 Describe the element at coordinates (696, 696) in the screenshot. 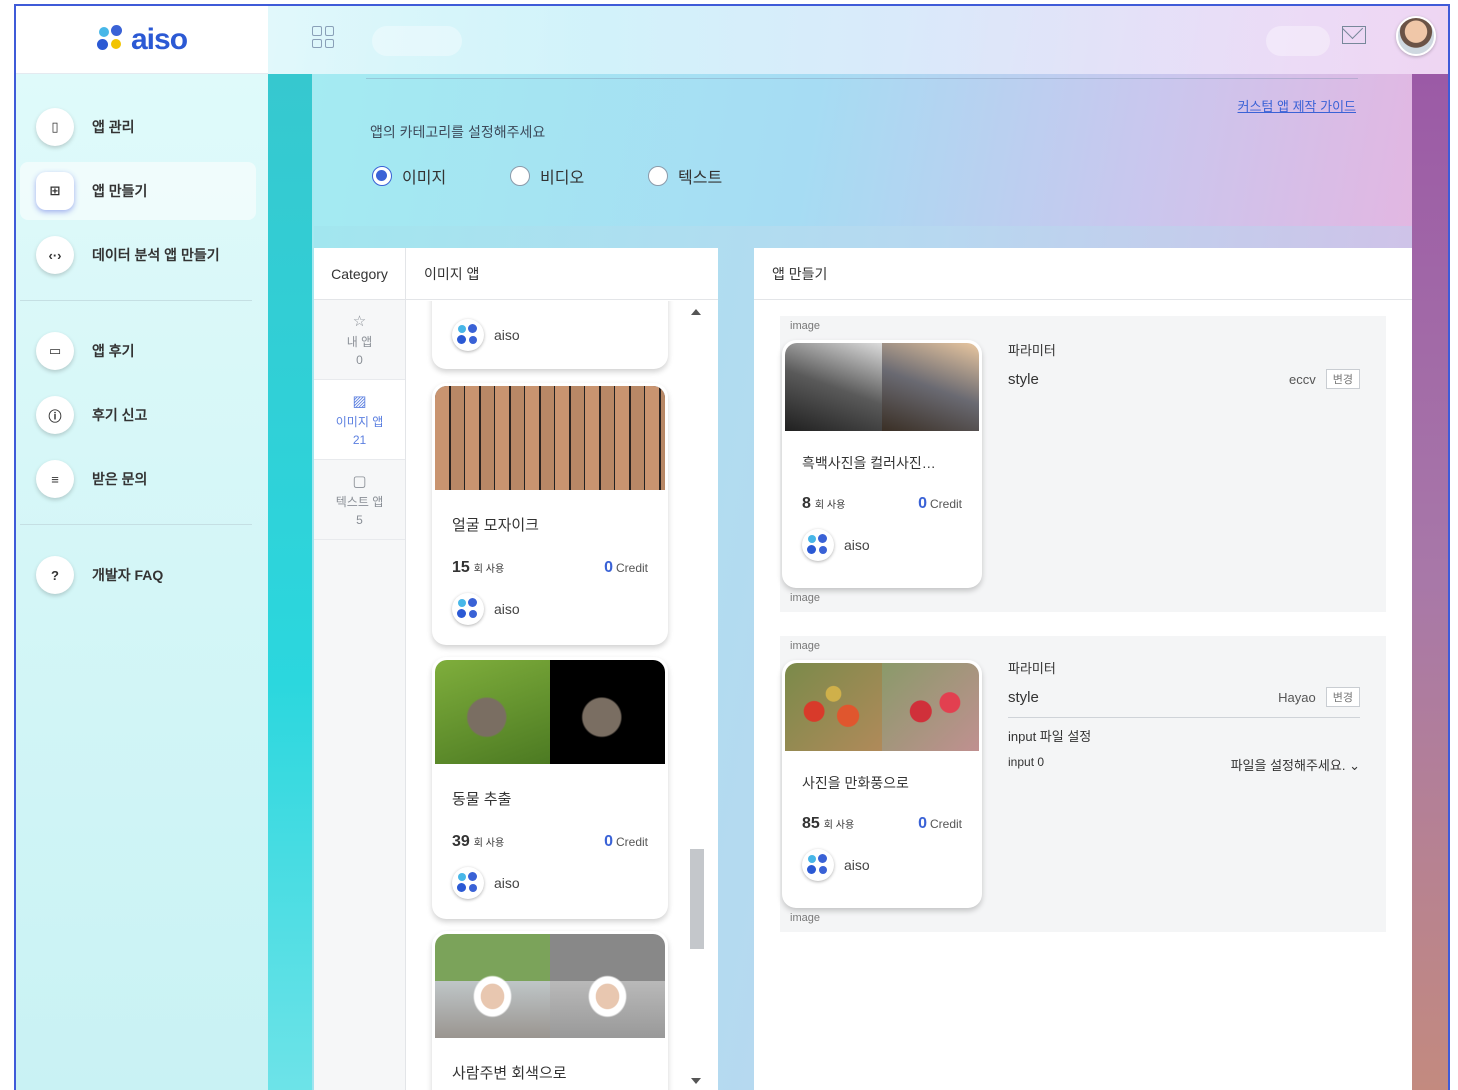

I see `scrollbar` at that location.